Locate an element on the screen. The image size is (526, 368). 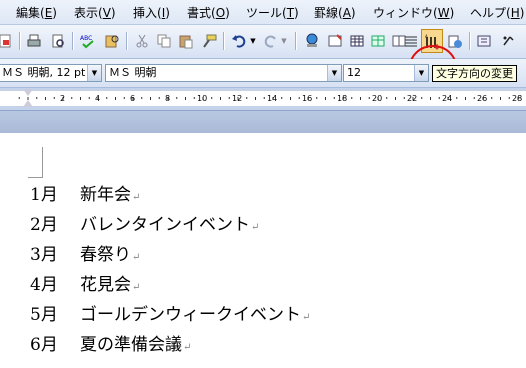
ruler-label: 16 is located at coordinates (307, 98).